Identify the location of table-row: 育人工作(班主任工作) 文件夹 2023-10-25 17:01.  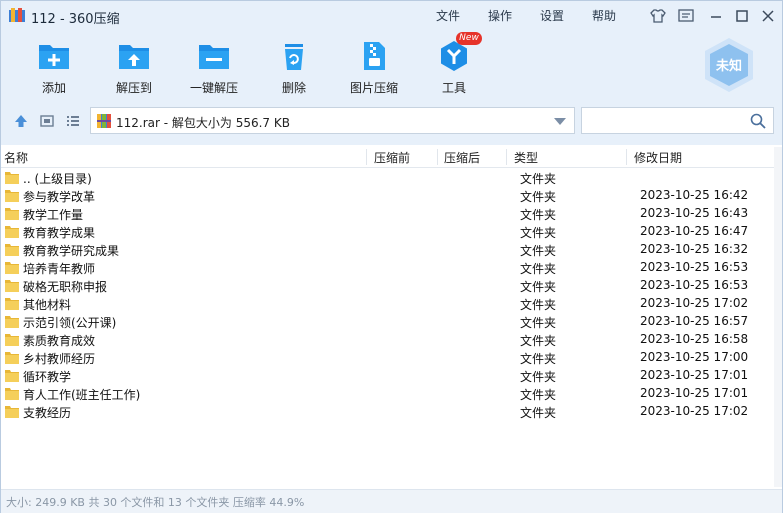
(391, 394).